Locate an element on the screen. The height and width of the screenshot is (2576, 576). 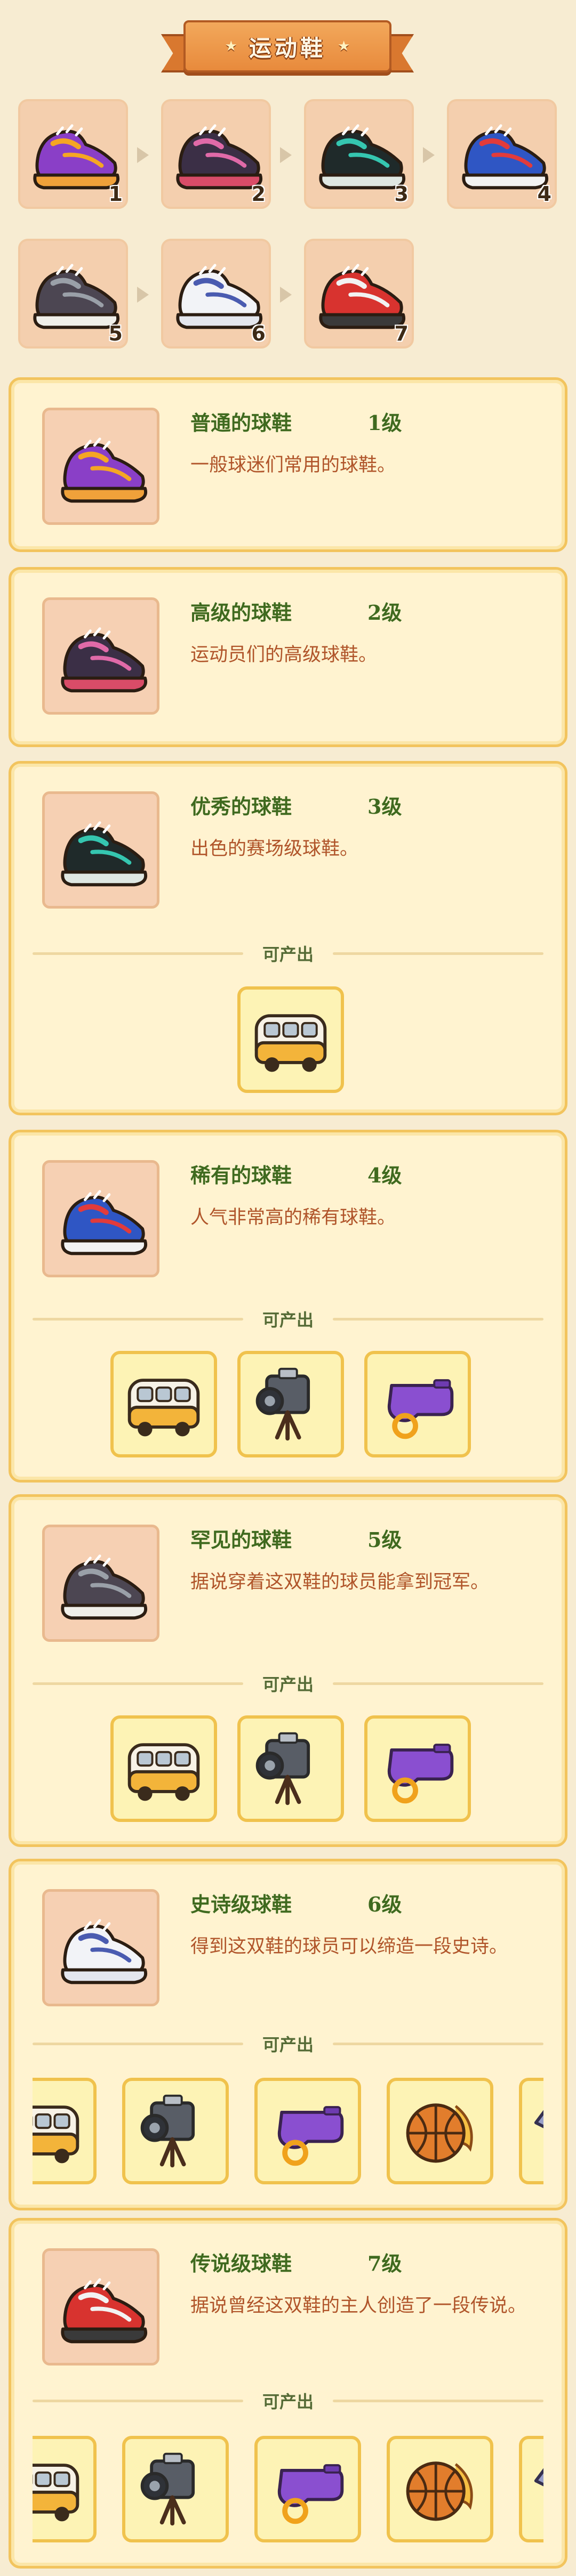
page-title: 运动鞋 is located at coordinates (287, 48).